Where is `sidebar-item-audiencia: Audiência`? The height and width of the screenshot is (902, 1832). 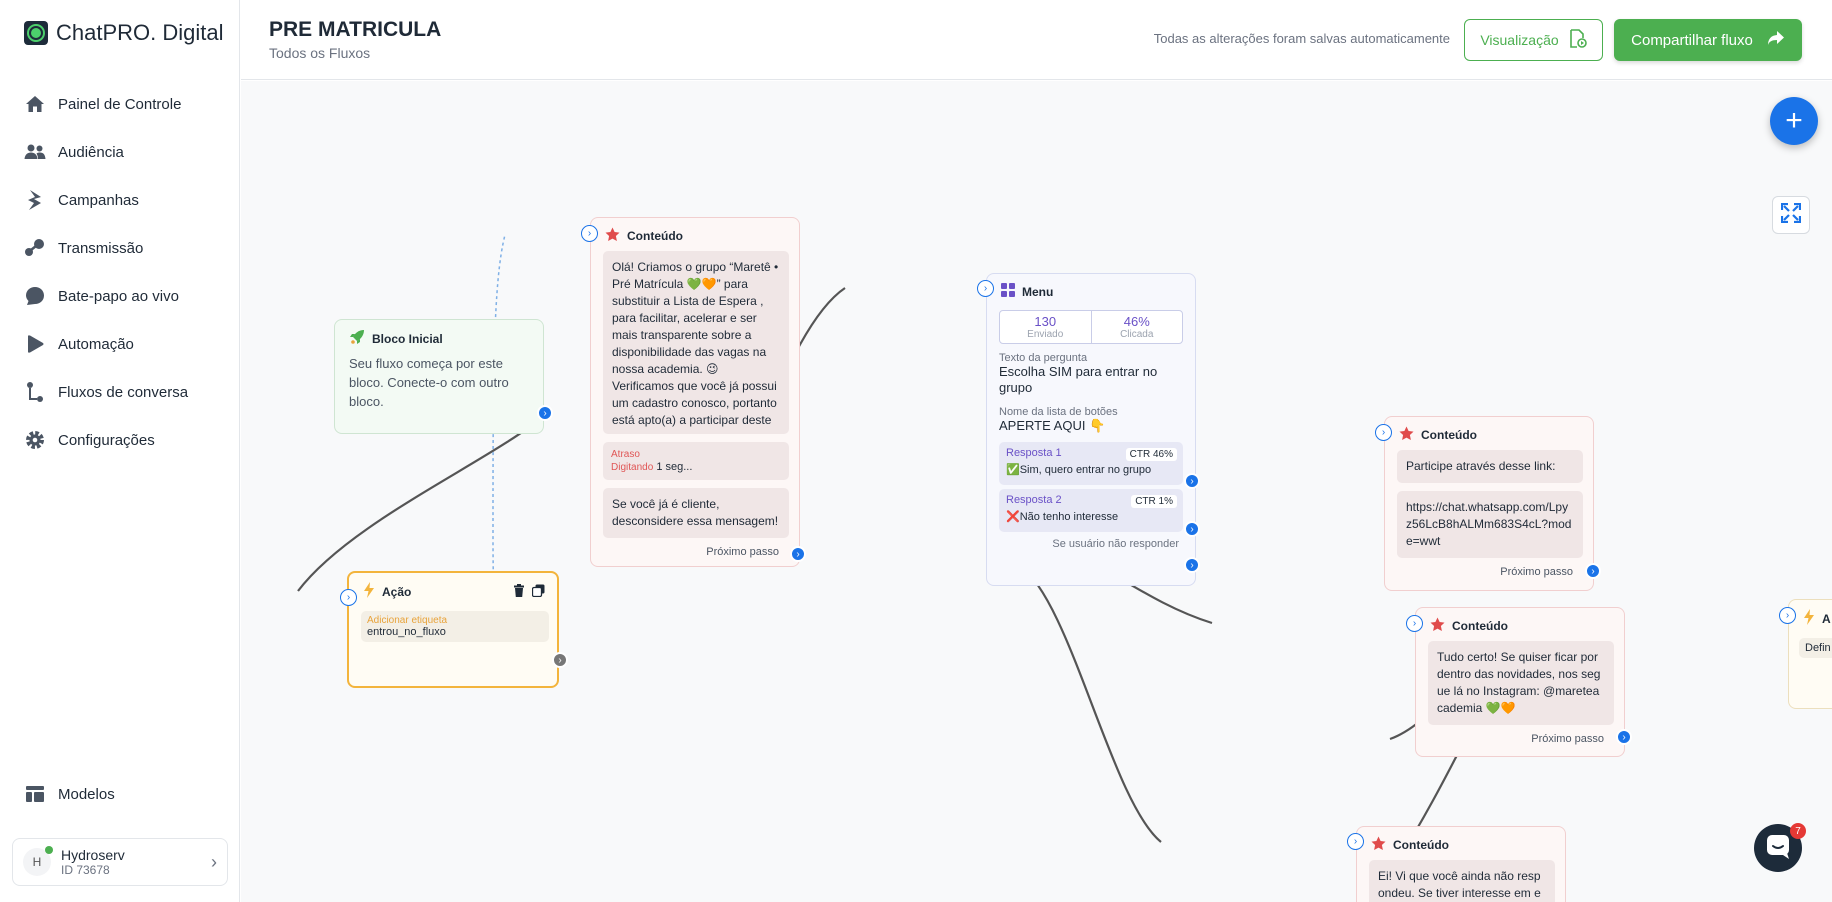
sidebar-item-audiencia: Audiência is located at coordinates (106, 152).